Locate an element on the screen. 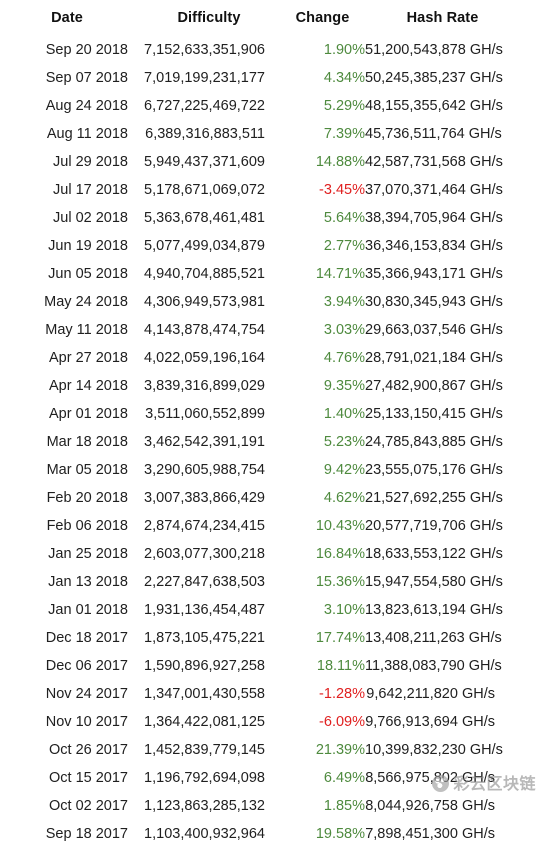 The image size is (542, 848). cell-difficulty: 3,839,316,899,029 is located at coordinates (204, 386).